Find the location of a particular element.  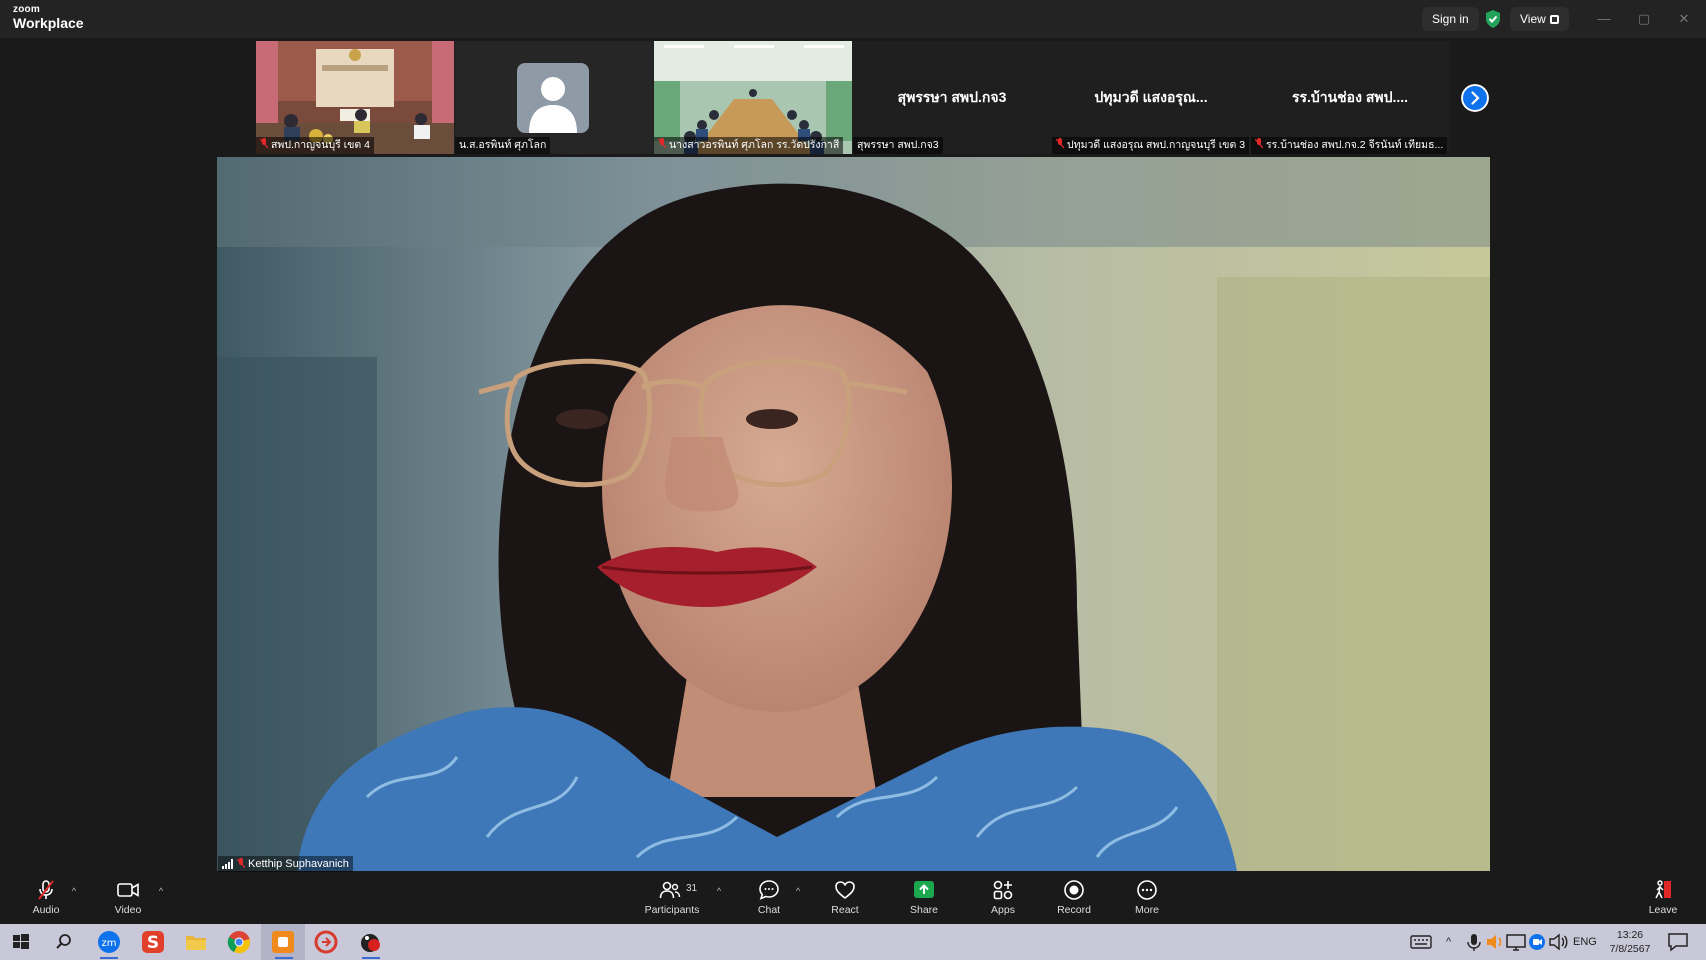

audio-button: Audio is located at coordinates (46, 900).